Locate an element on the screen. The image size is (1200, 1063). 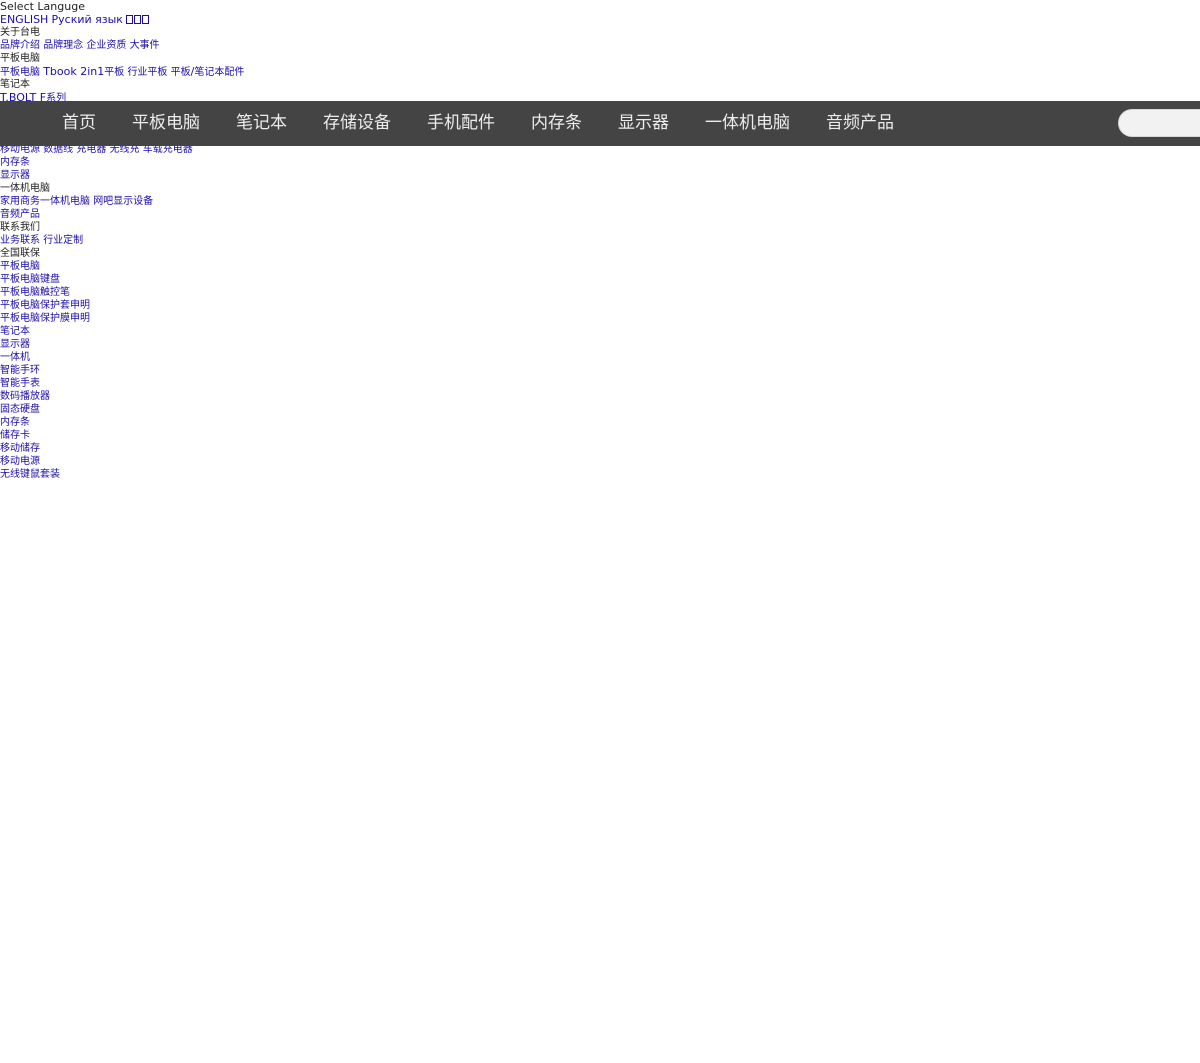
warranty-item: 智能手表 is located at coordinates (600, 383).